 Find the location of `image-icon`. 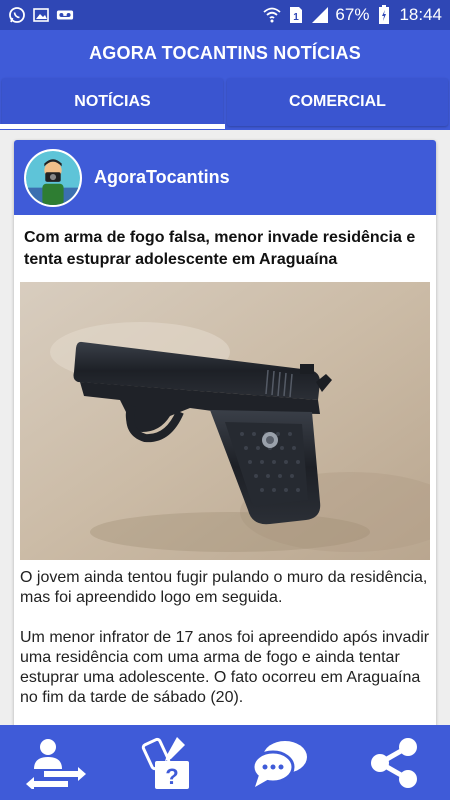

image-icon is located at coordinates (41, 15).